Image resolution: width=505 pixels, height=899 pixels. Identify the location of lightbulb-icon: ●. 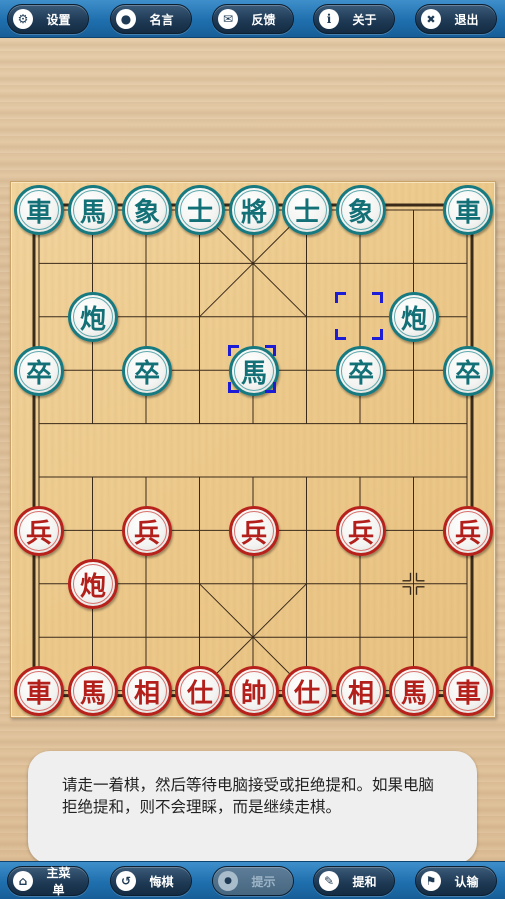
(228, 881).